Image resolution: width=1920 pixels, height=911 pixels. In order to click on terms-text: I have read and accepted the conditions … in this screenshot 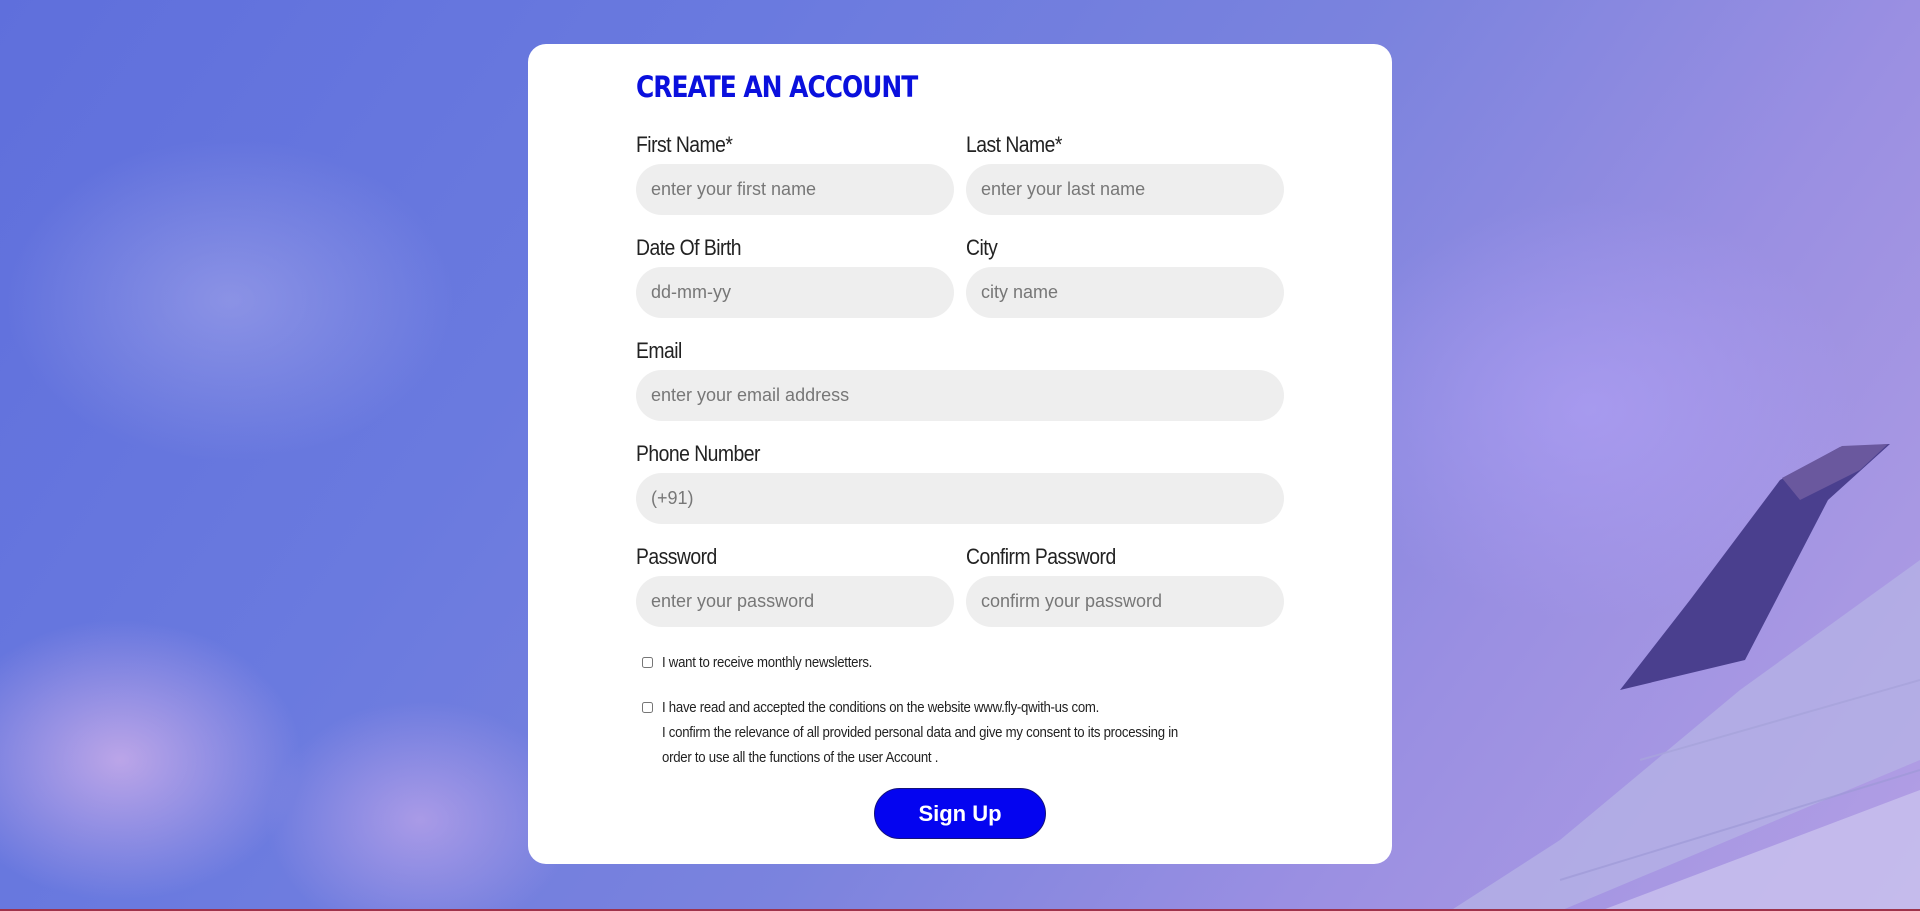, I will do `click(935, 732)`.